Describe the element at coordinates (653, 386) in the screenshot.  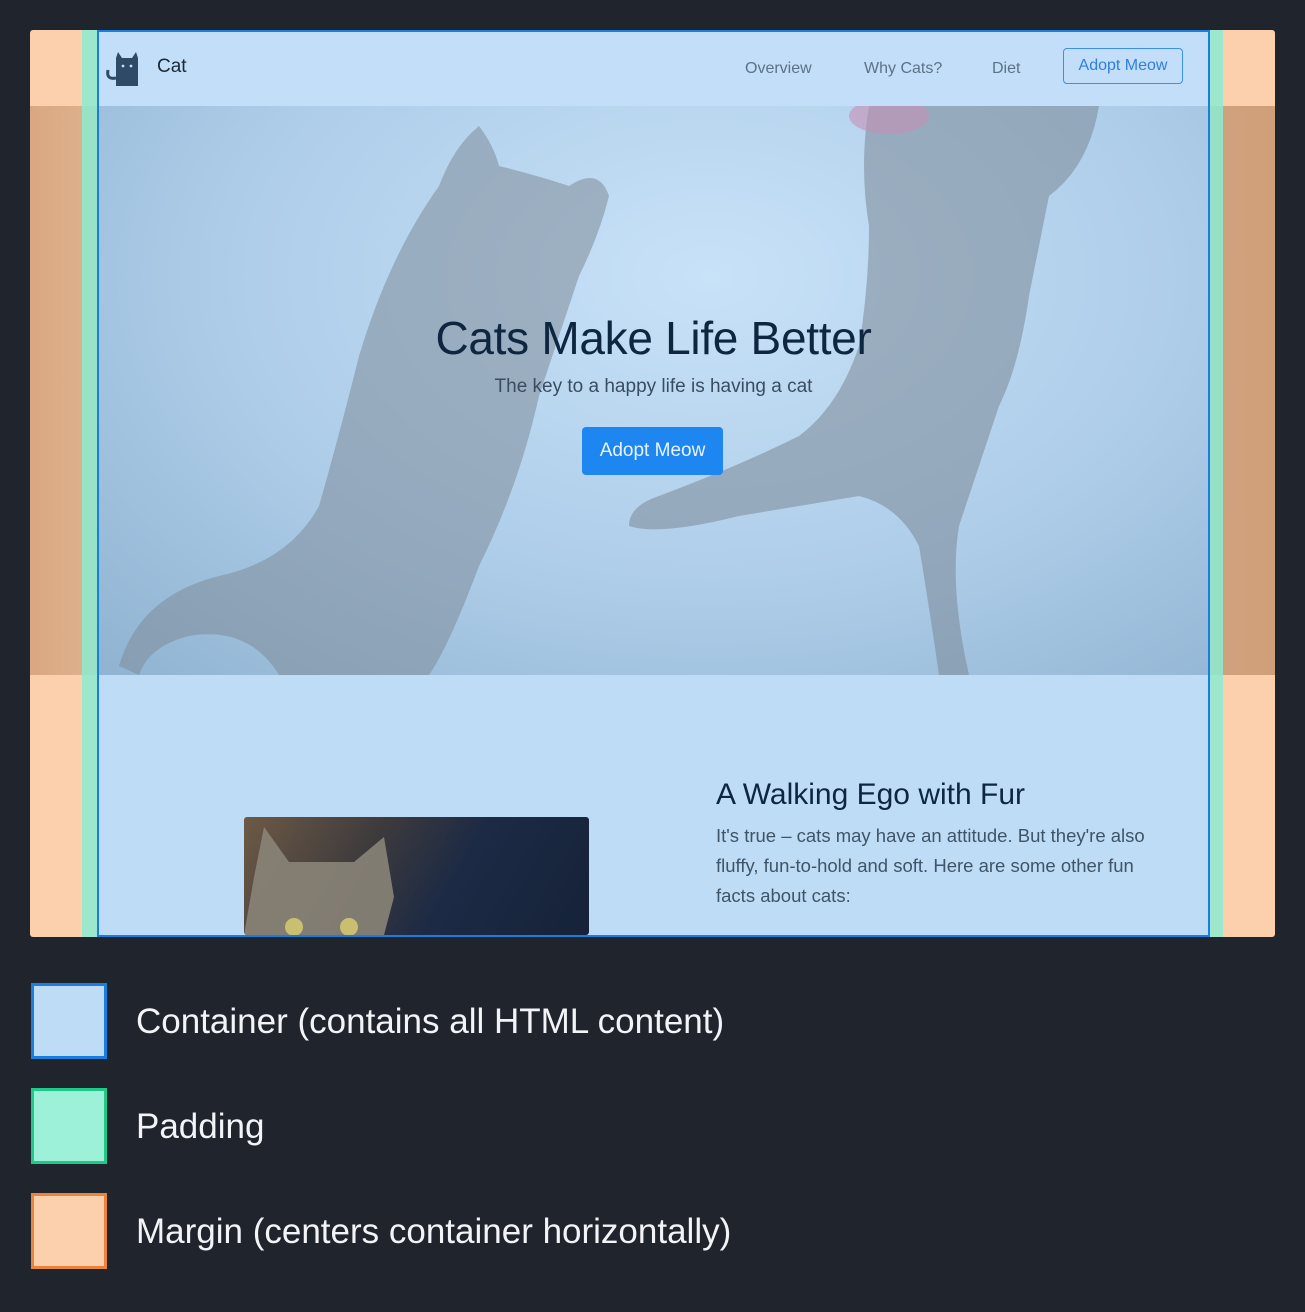
I see `hero-subtitle: The key to a happy life is having a cat` at that location.